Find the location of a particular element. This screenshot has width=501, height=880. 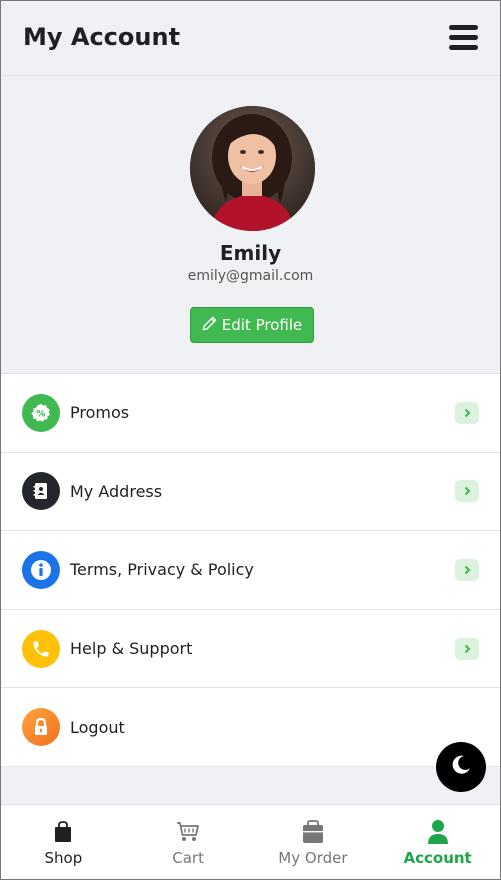

page-title: My Account is located at coordinates (102, 37).